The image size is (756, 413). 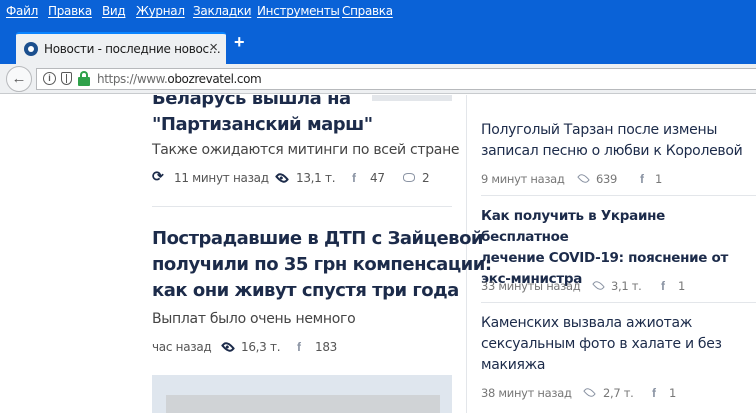 What do you see at coordinates (626, 286) in the screenshot?
I see `sidebar-views: 3,1 т.` at bounding box center [626, 286].